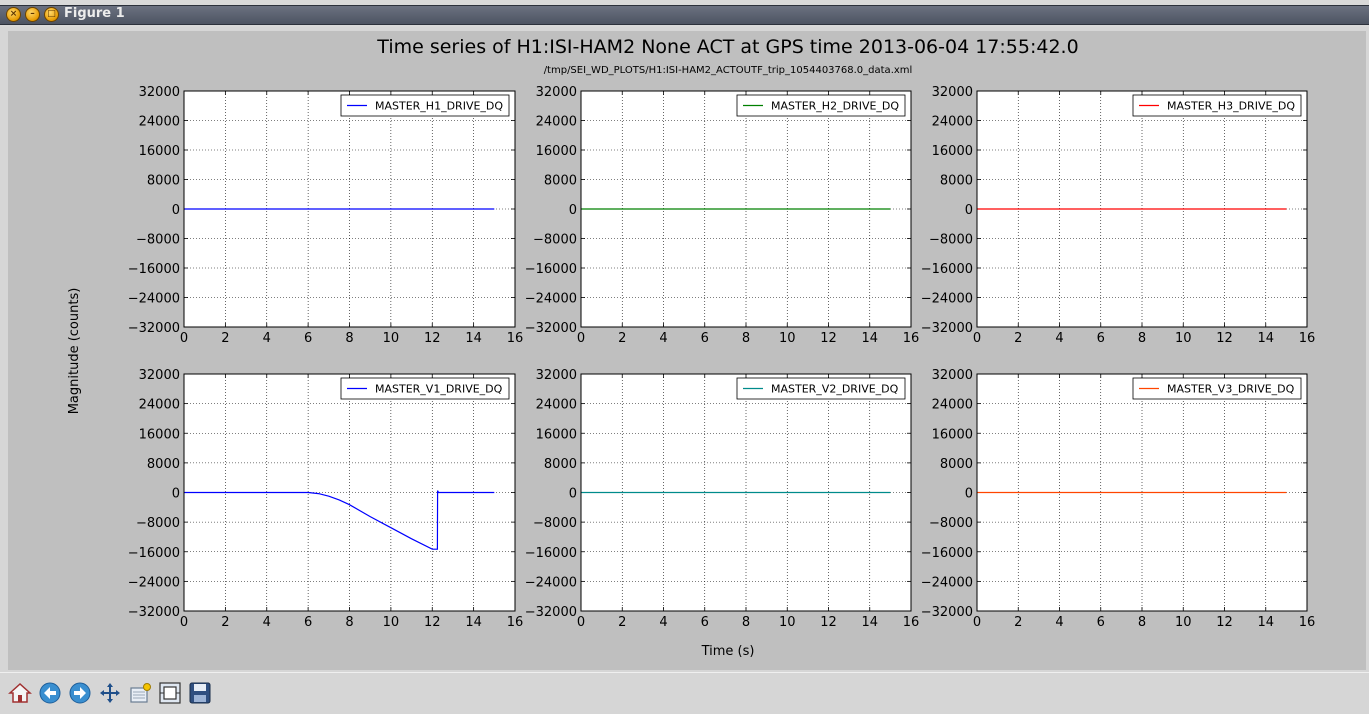 This screenshot has height=714, width=1369. I want to click on legend-label: MASTER_V1_DRIVE_DQ, so click(439, 389).